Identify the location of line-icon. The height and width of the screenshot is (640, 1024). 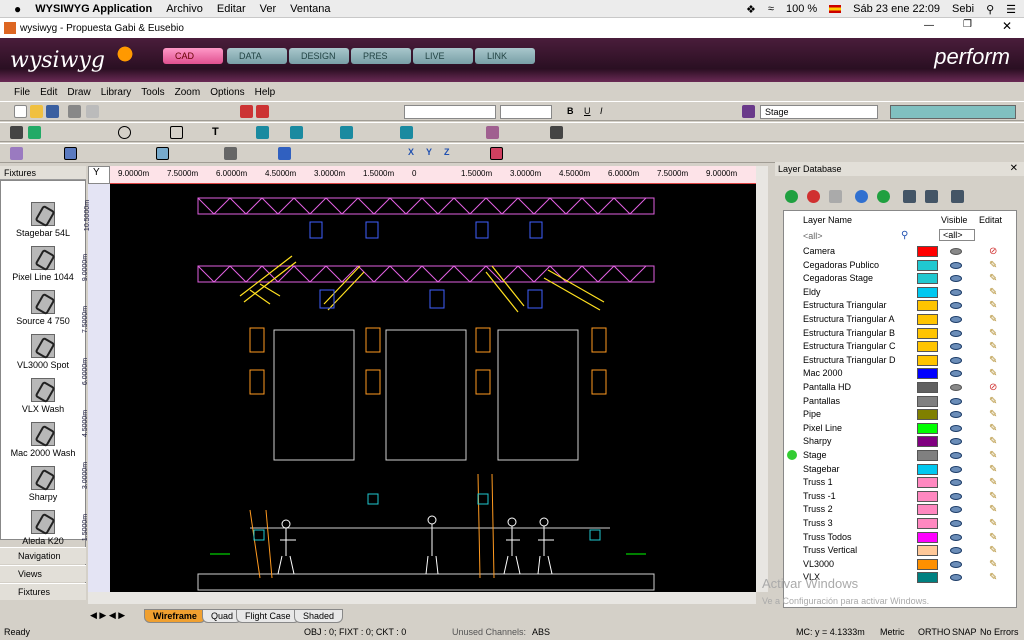
(34, 132).